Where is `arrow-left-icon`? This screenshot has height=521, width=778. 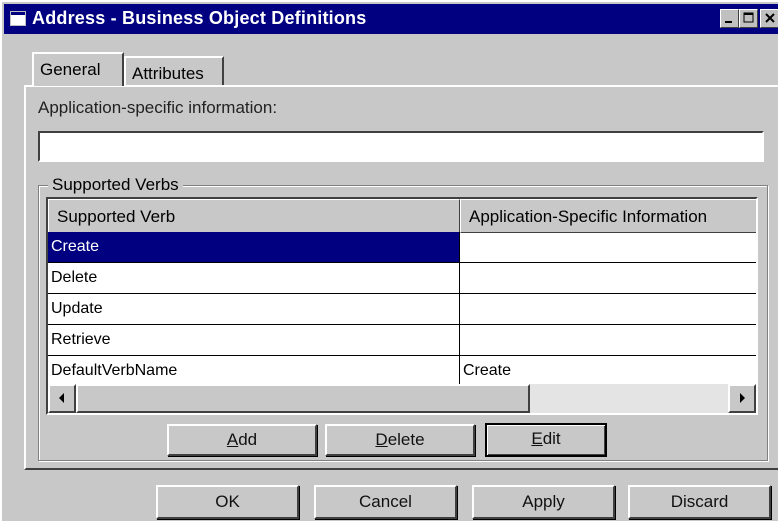
arrow-left-icon is located at coordinates (61, 398).